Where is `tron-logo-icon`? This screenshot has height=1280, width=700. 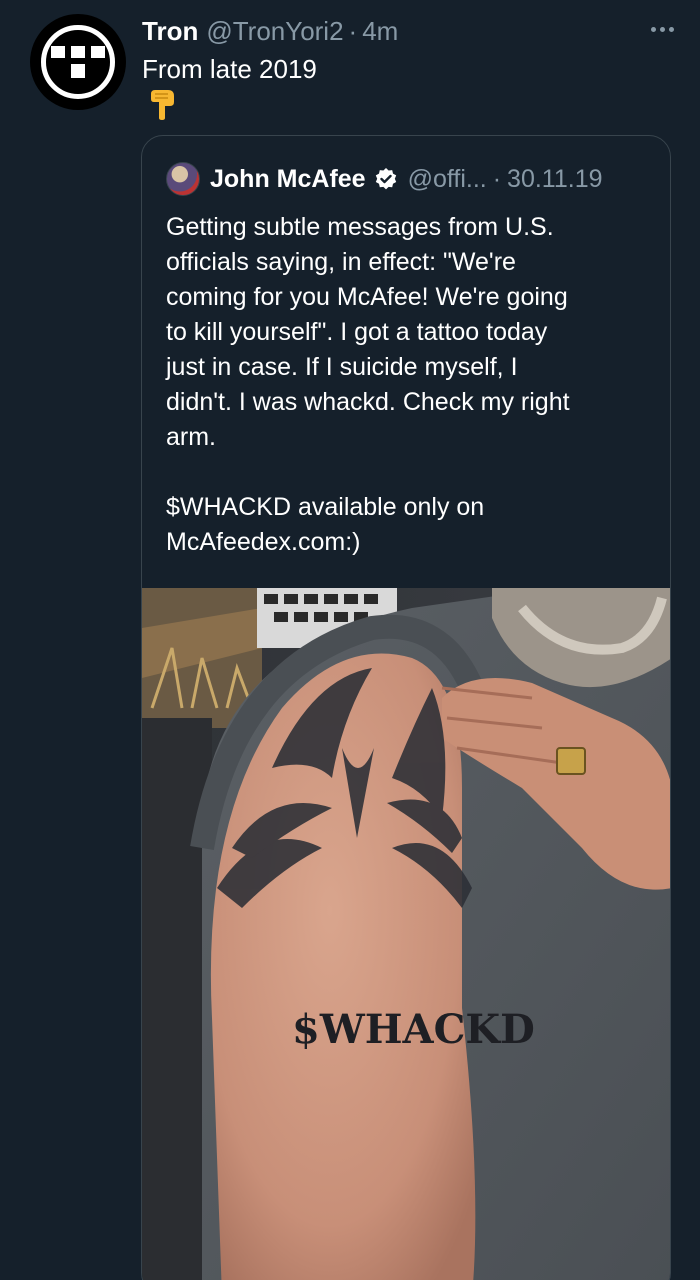
tron-logo-icon is located at coordinates (78, 62).